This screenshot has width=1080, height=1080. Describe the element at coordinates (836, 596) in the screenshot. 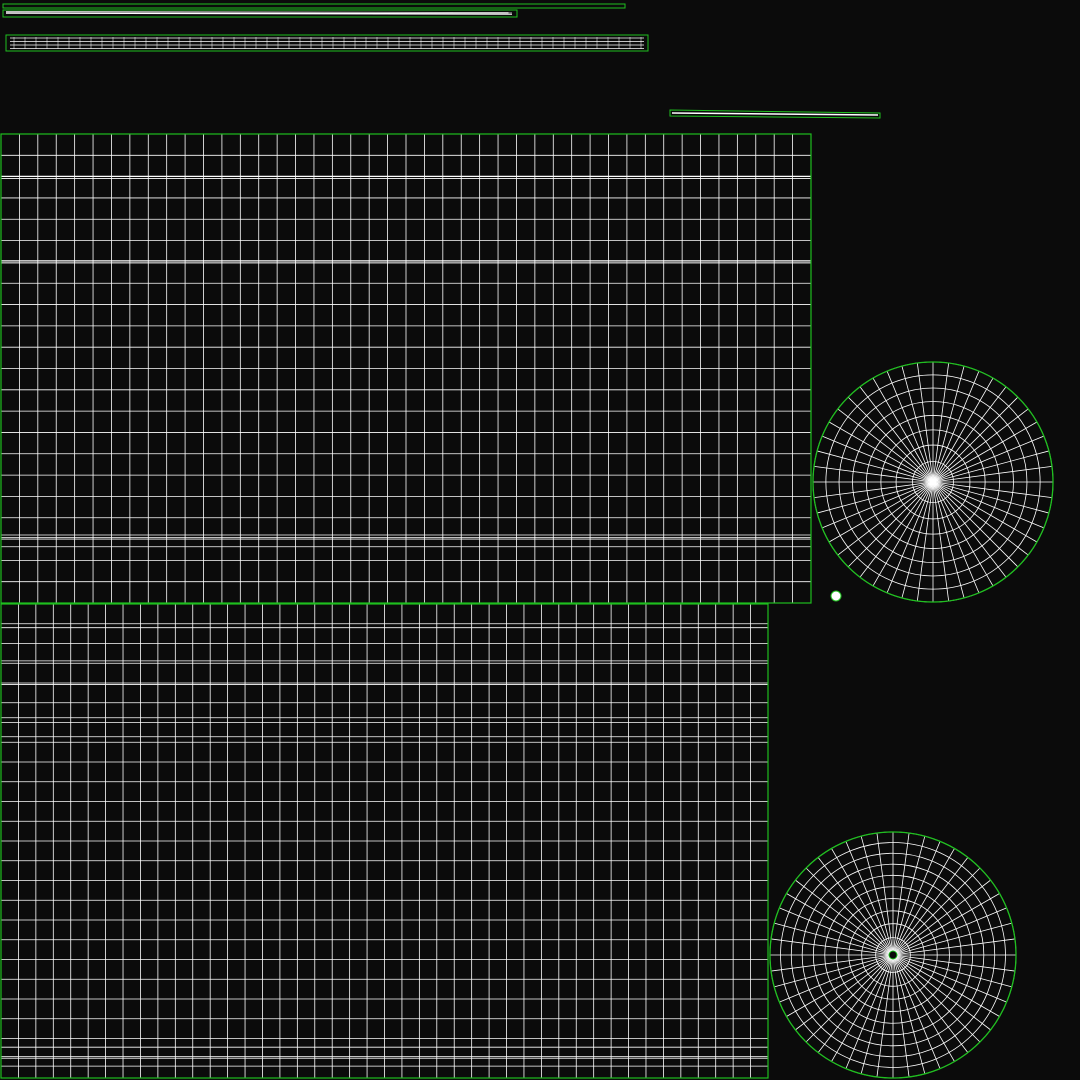

I see `uv-island-dot-small` at that location.